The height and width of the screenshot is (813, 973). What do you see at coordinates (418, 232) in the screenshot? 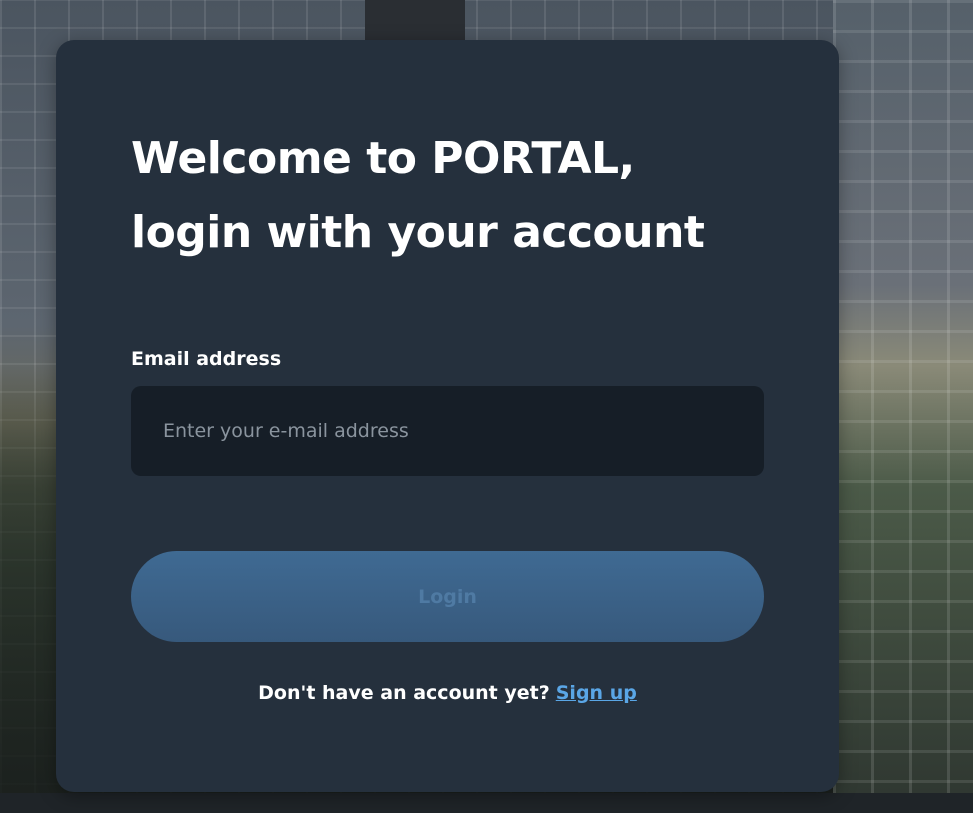
I see `title-line-2: login with your account` at bounding box center [418, 232].